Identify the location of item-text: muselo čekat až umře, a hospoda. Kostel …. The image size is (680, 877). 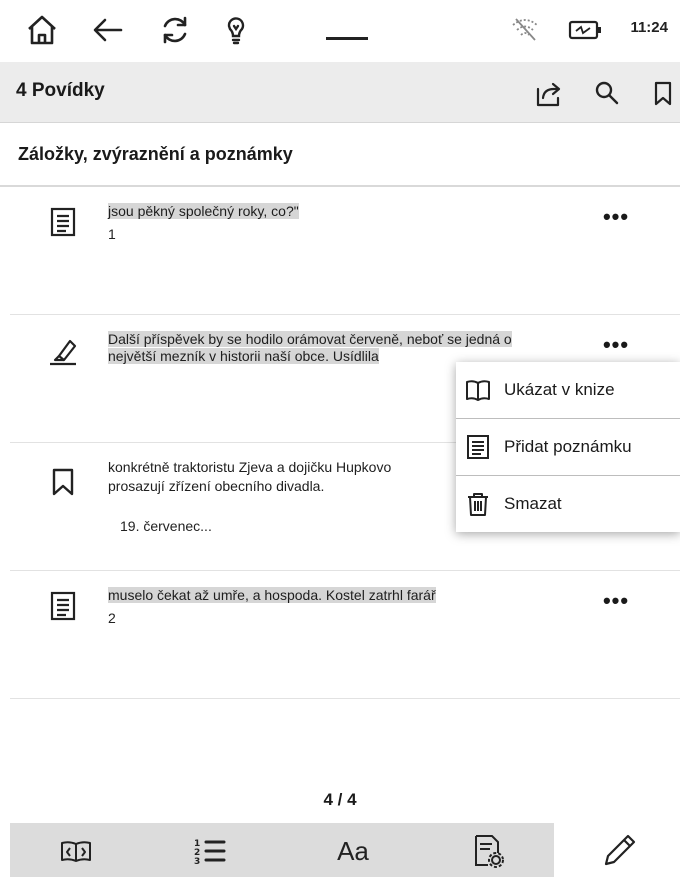
(272, 595).